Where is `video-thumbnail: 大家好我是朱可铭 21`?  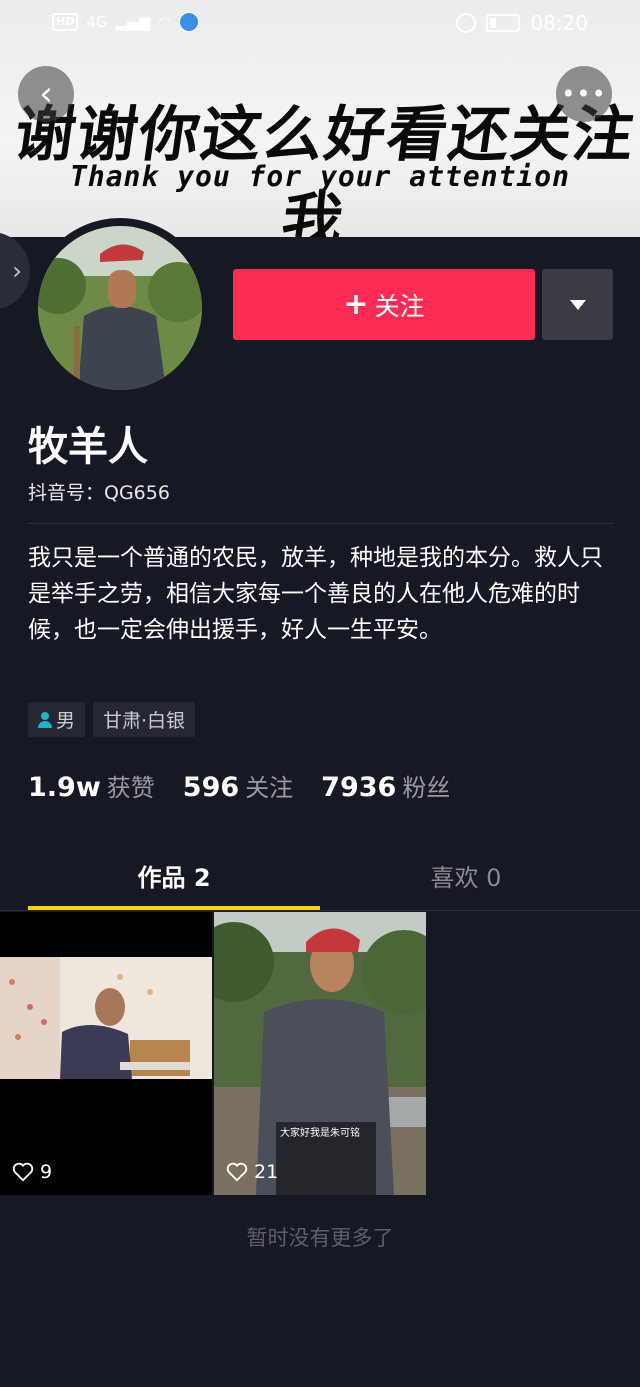 video-thumbnail: 大家好我是朱可铭 21 is located at coordinates (320, 1053).